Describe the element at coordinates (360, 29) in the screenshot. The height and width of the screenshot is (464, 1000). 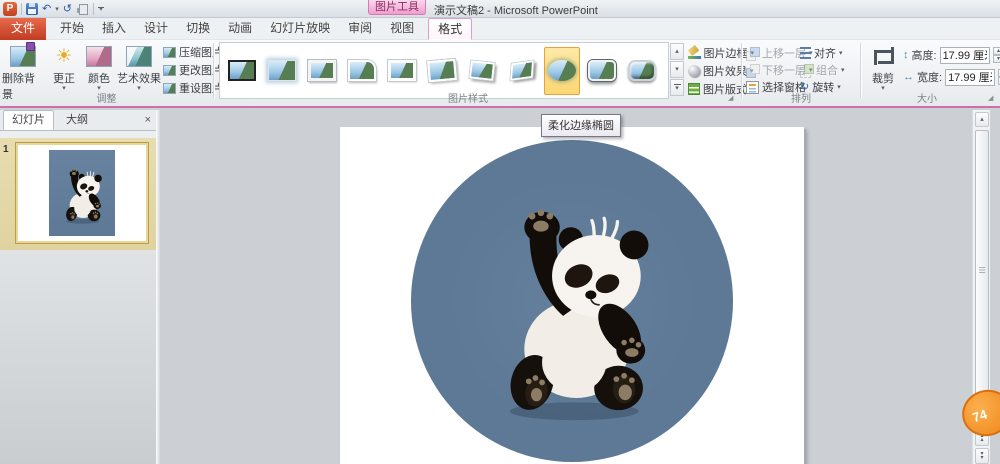
I see `tab-review: 审阅` at that location.